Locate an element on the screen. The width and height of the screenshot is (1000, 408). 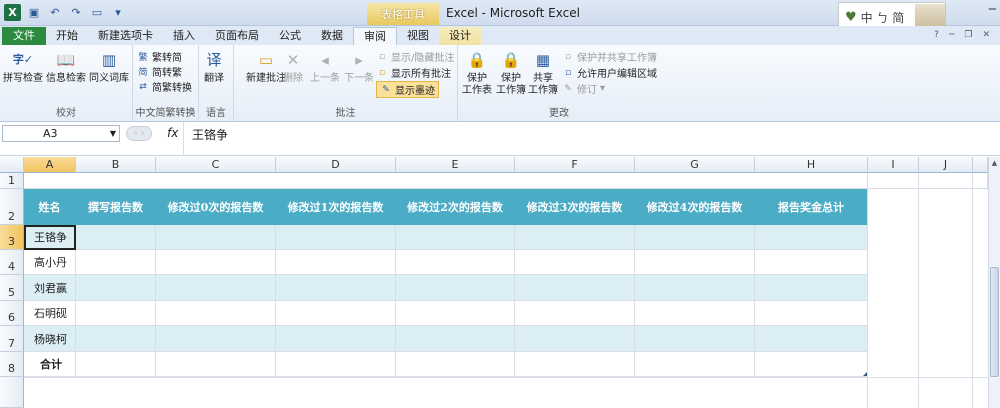
protect-workbook-icon: 🔒 is located at coordinates (511, 60).